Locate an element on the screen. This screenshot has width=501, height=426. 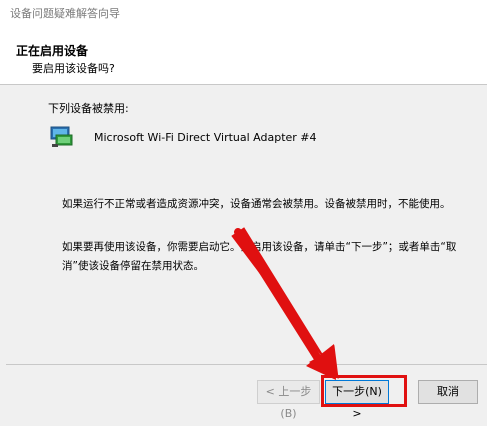
disabled-explanation-text: 如果运行不正常或者造成资源冲突，设备通常会被禁用。设备被禁用时，不能使用。 is located at coordinates (256, 204).